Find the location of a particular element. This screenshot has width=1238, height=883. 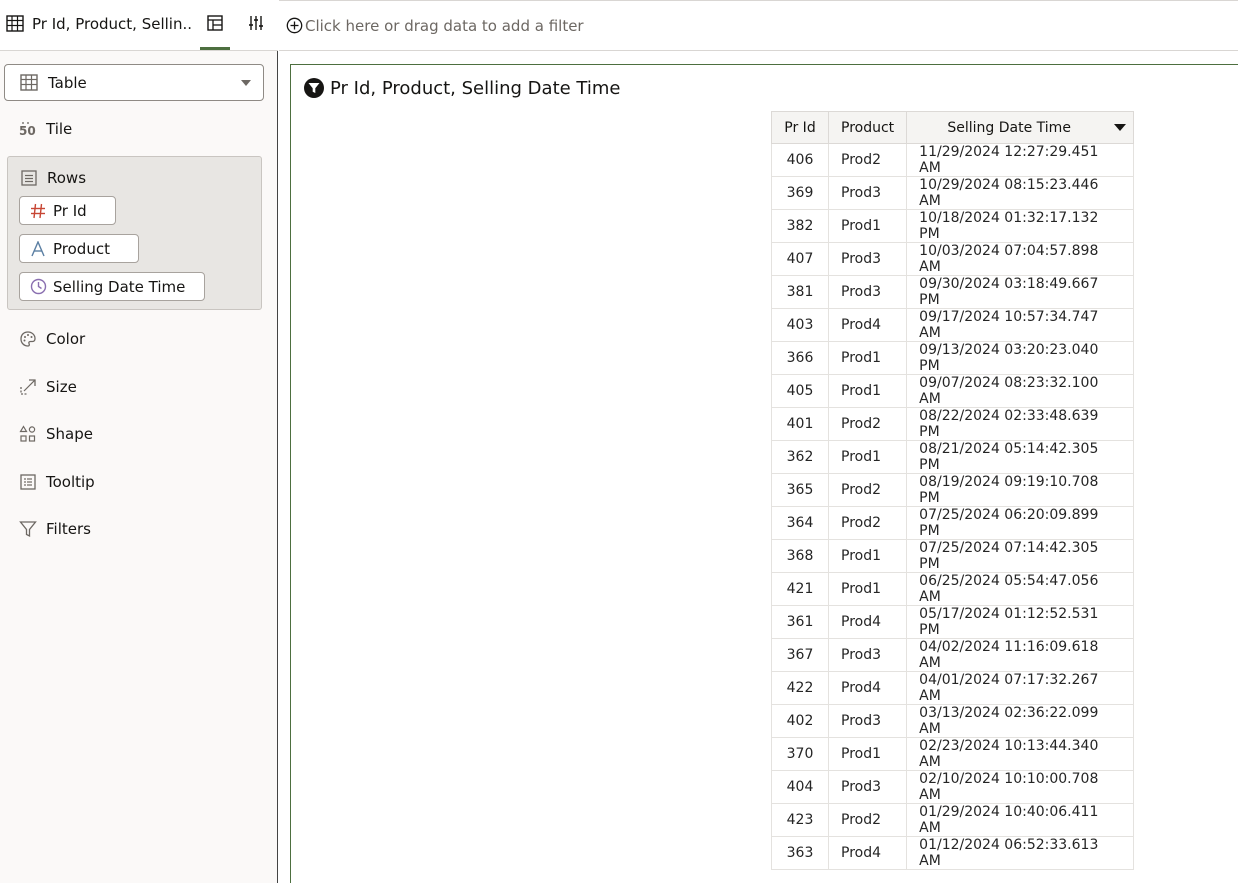

table-row: 405 Prod1 09/07/2024 08:23:32.100 AM is located at coordinates (953, 391).